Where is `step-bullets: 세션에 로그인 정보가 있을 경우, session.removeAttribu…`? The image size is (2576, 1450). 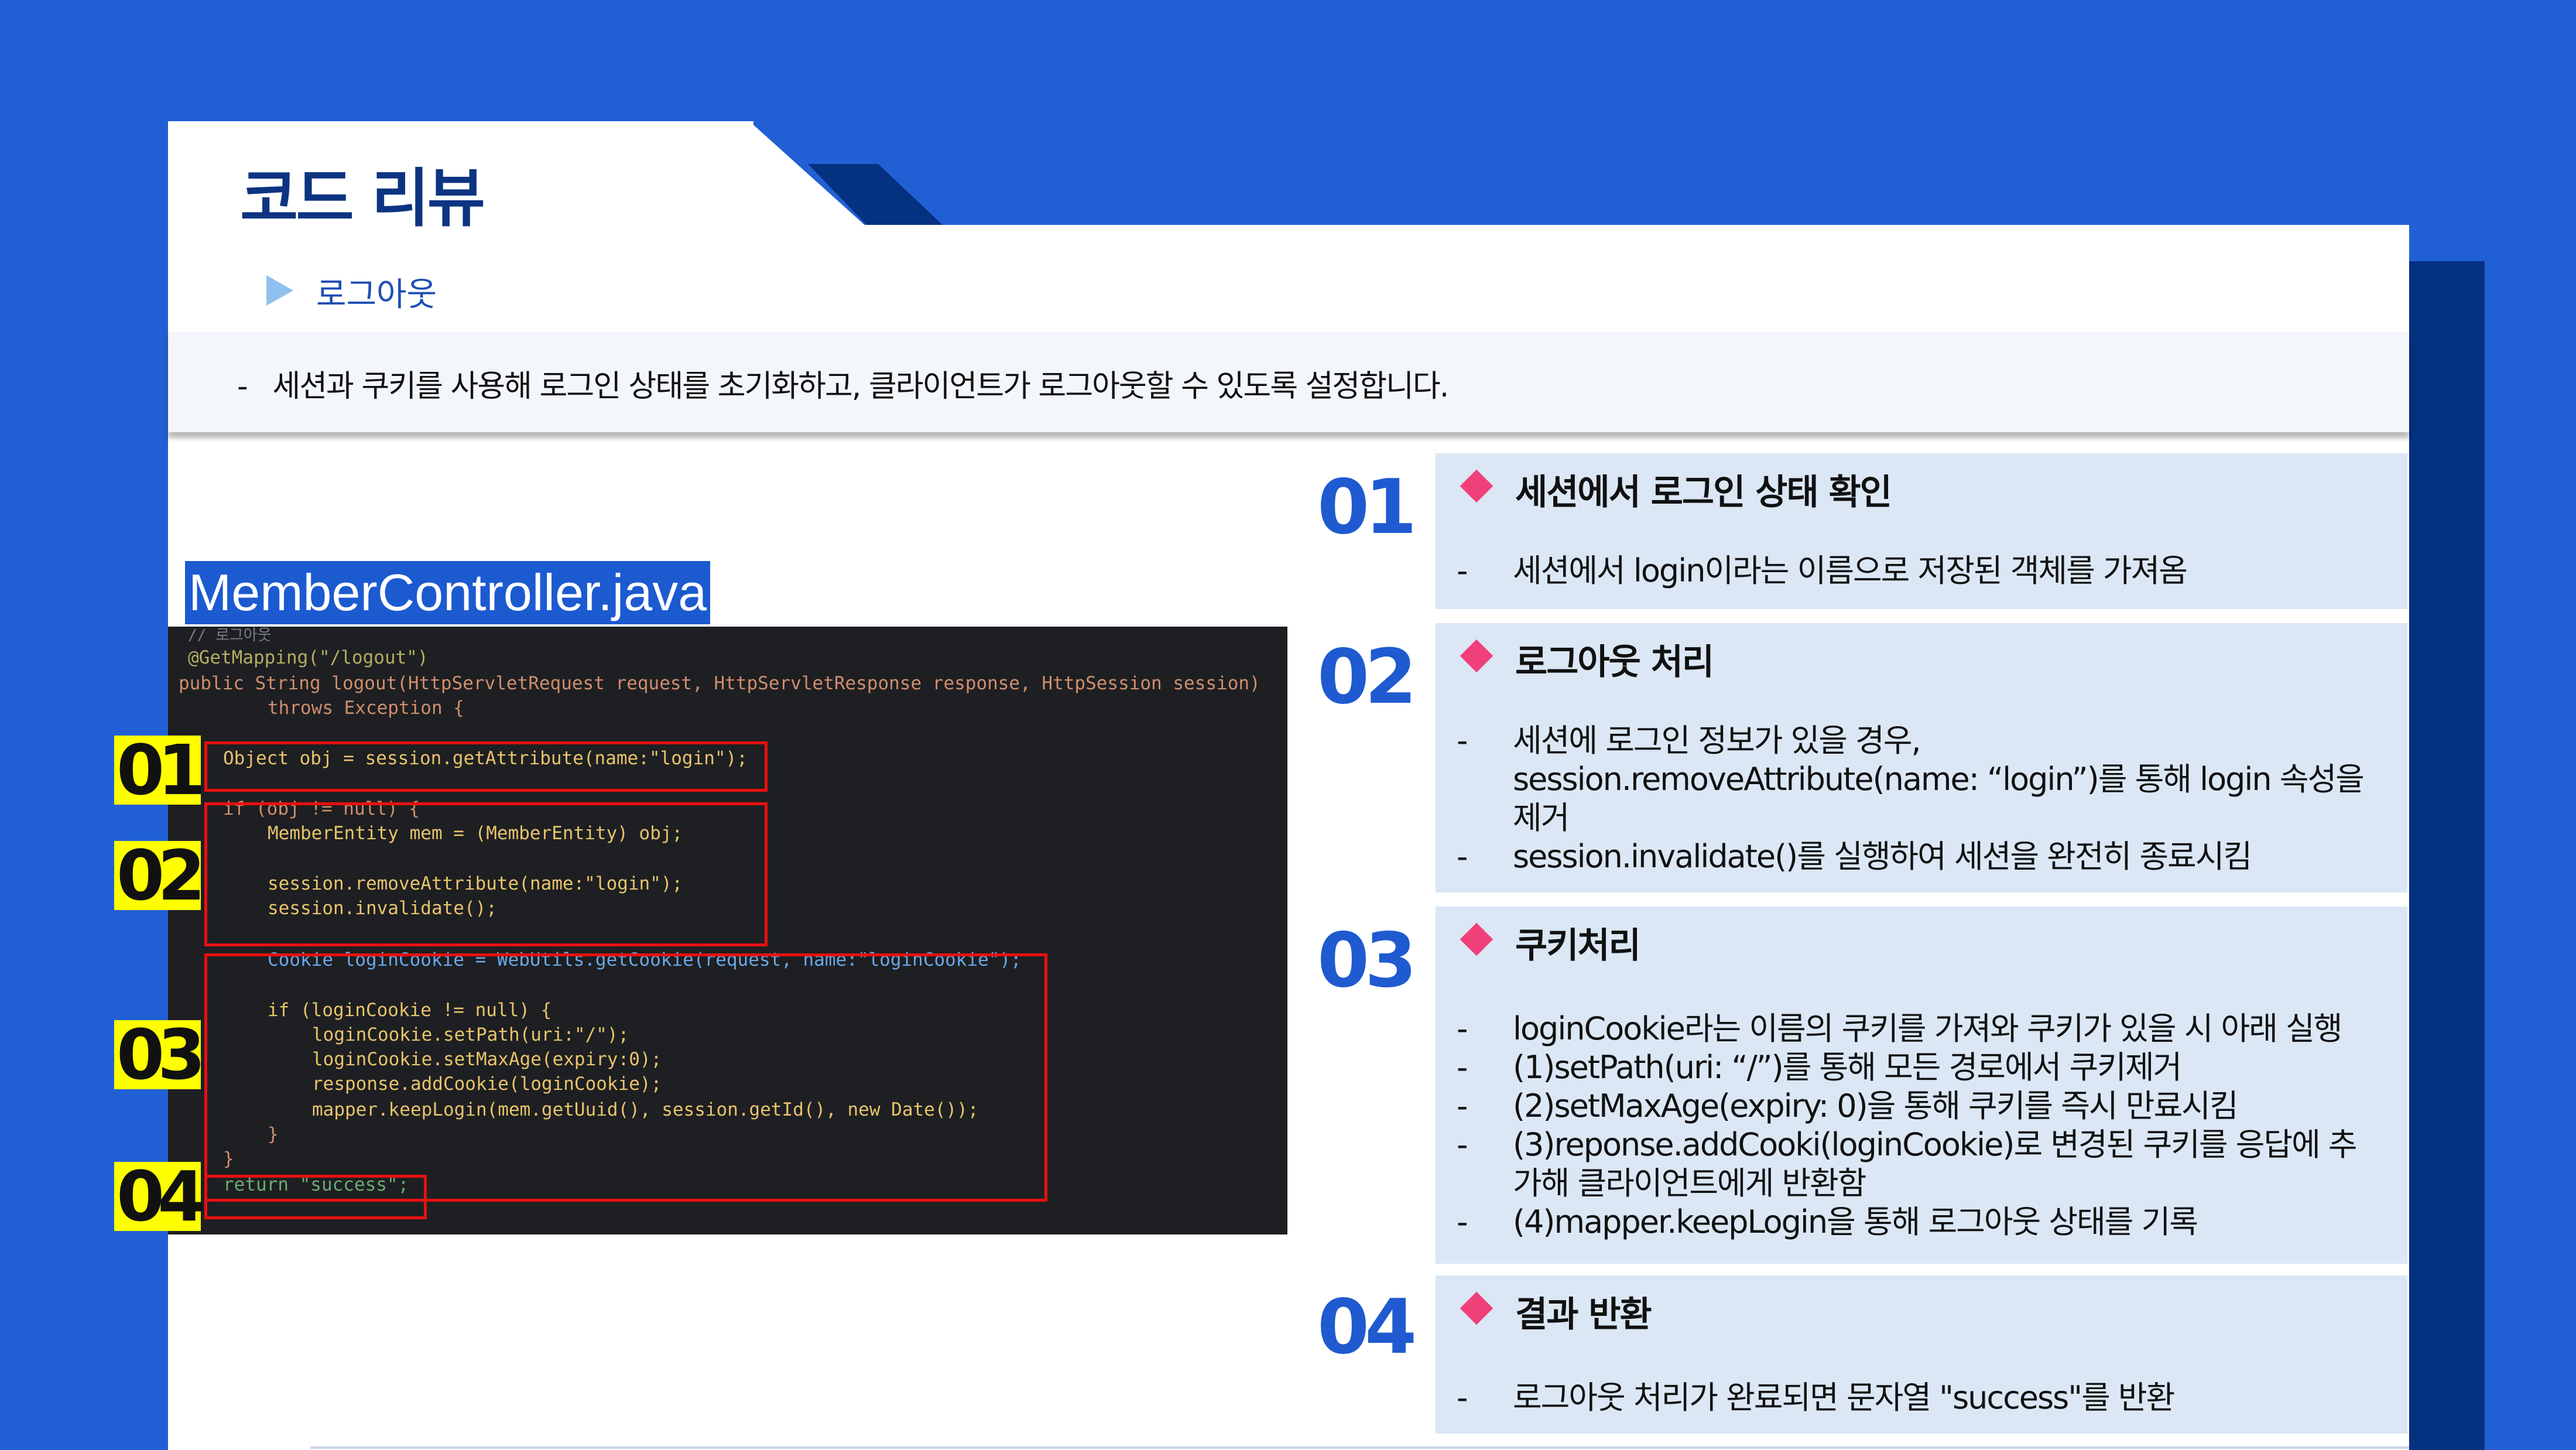 step-bullets: 세션에 로그인 정보가 있을 경우, session.removeAttribu… is located at coordinates (1920, 799).